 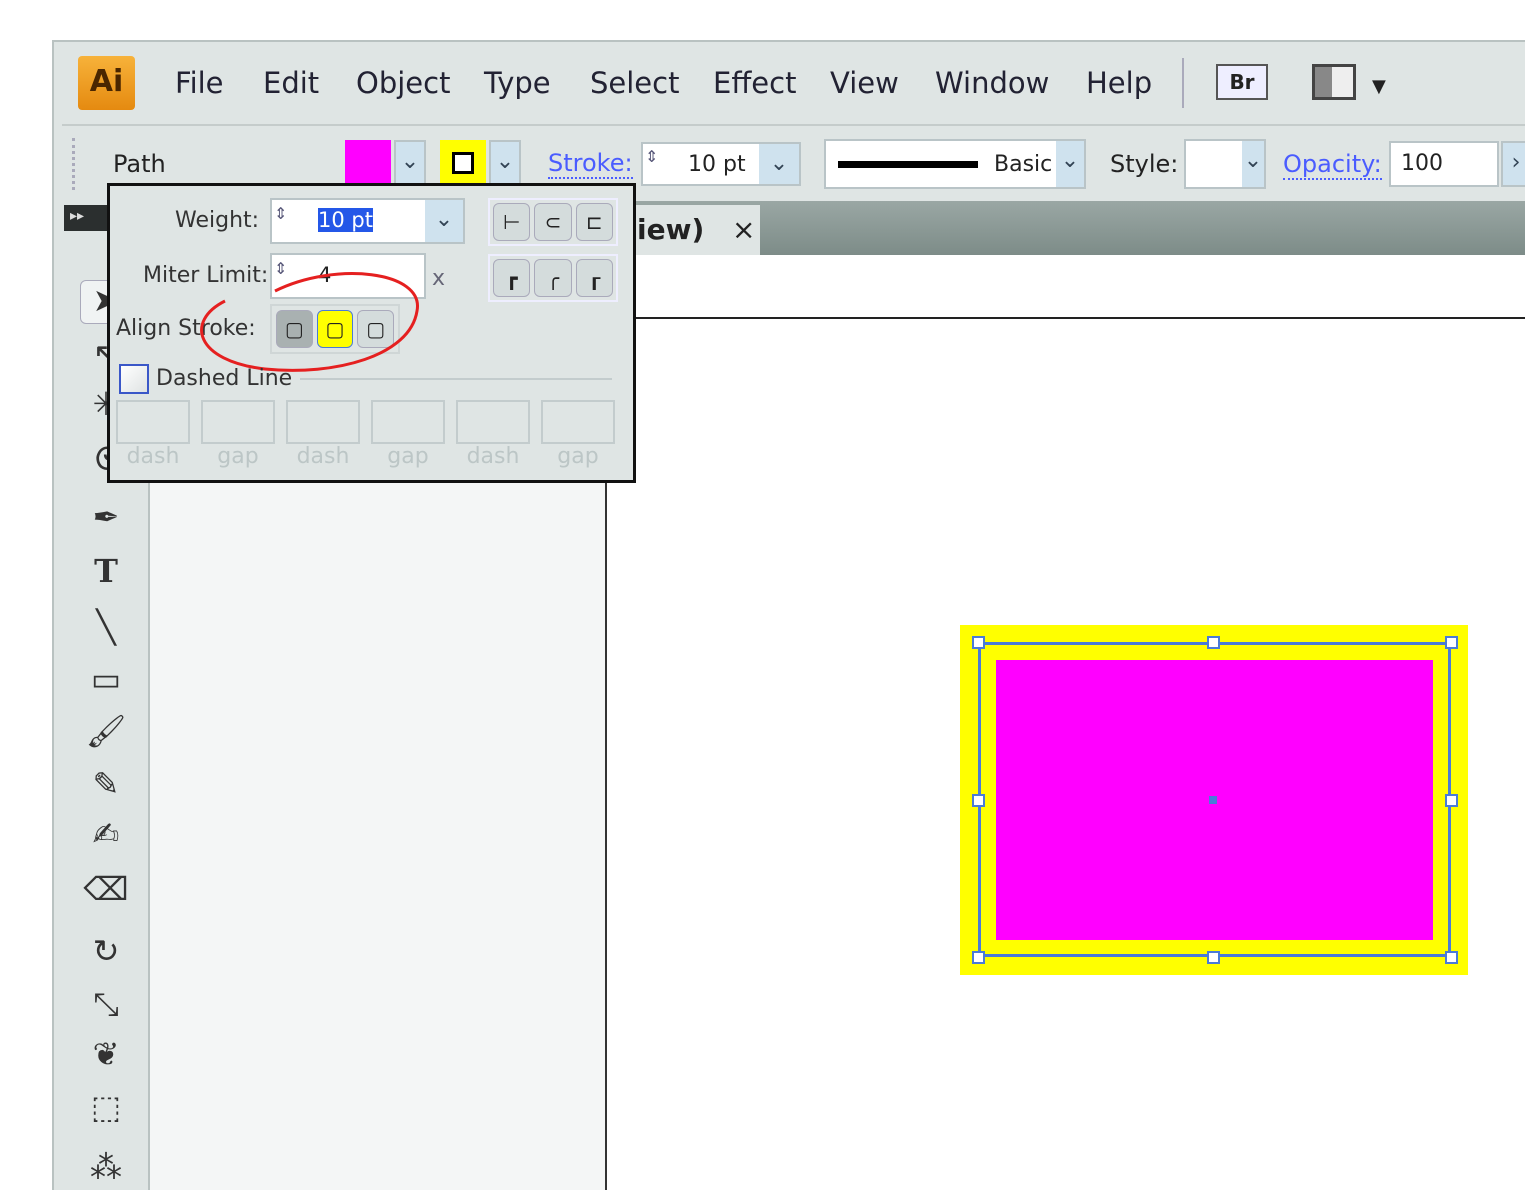 I want to click on close-tab-icon: ×, so click(x=743, y=229).